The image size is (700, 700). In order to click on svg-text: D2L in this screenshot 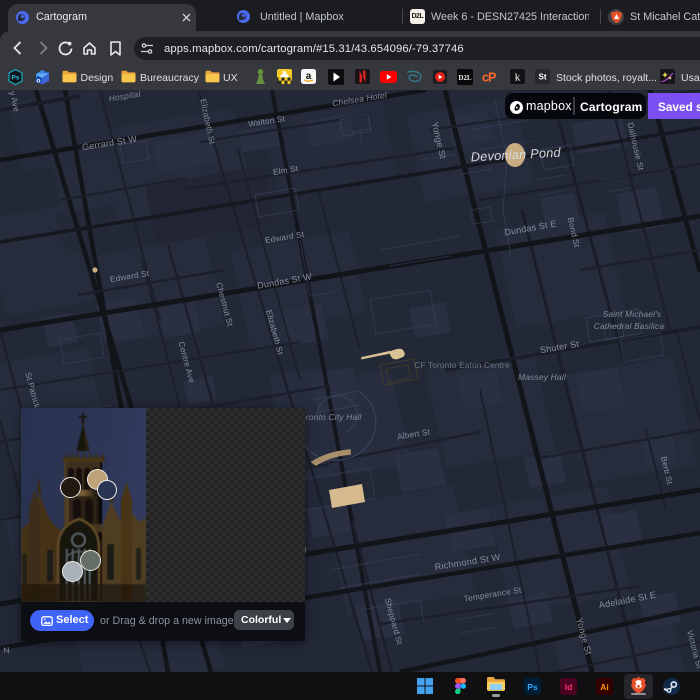, I will do `click(465, 78)`.